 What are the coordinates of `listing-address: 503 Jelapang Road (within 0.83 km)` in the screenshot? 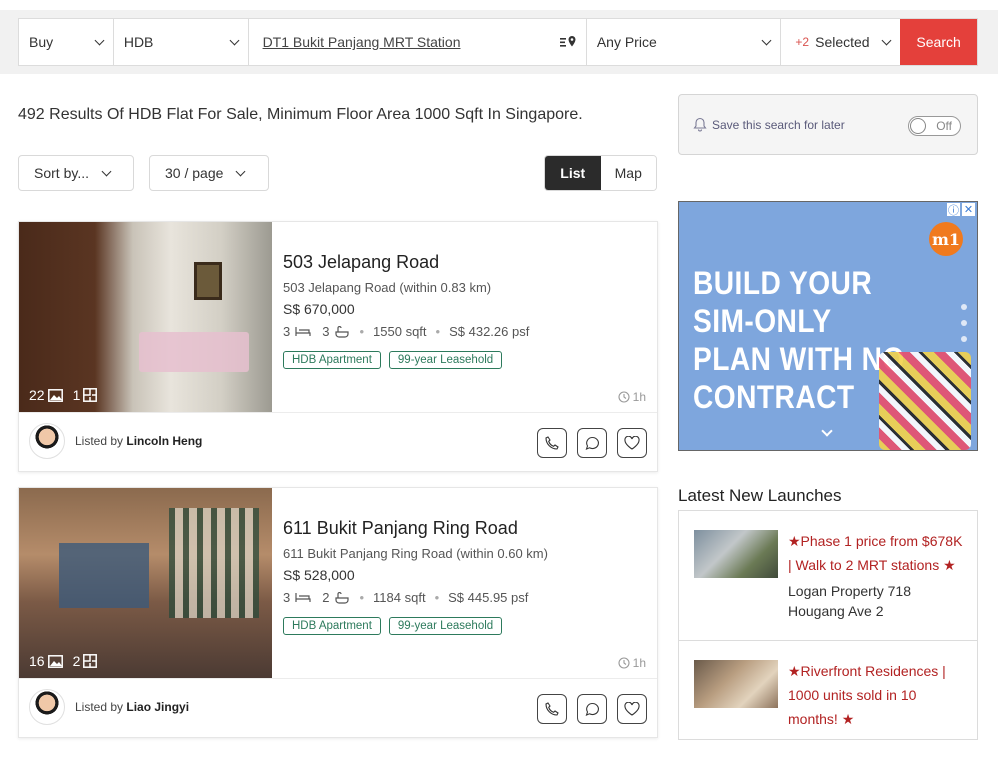 It's located at (387, 287).